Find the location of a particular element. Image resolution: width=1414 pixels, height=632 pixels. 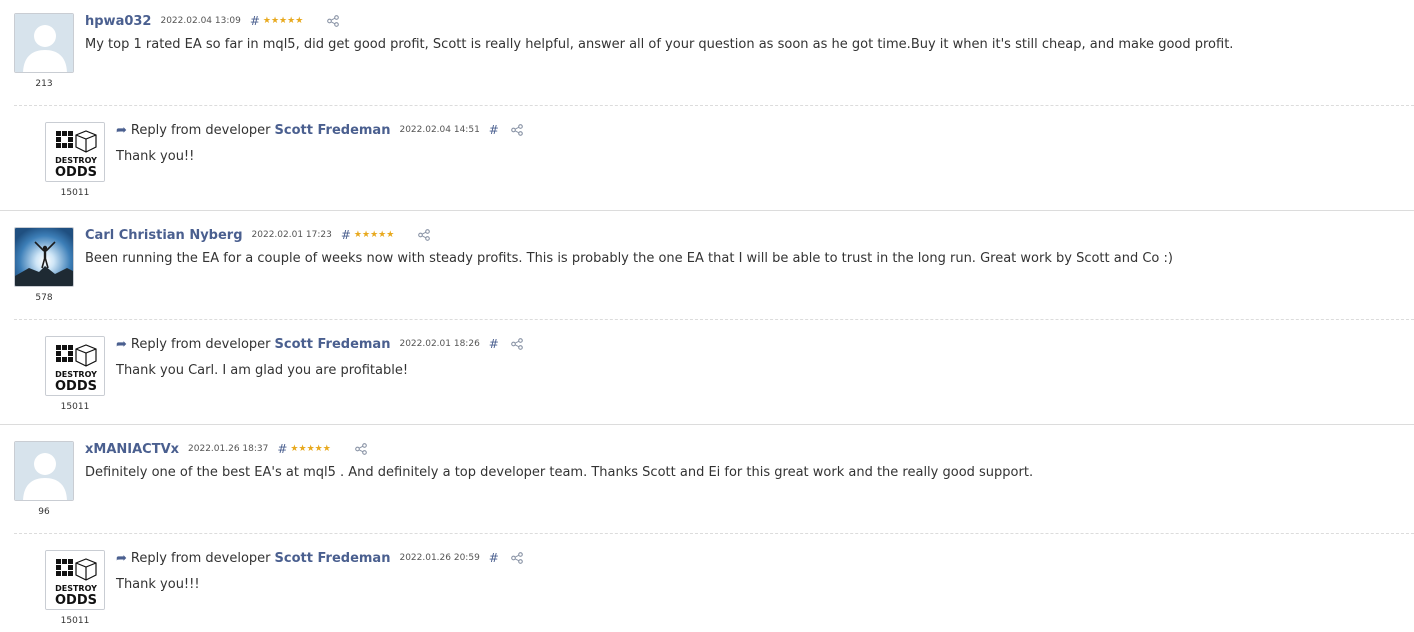

review-author: xMANIACTVx is located at coordinates (132, 449).